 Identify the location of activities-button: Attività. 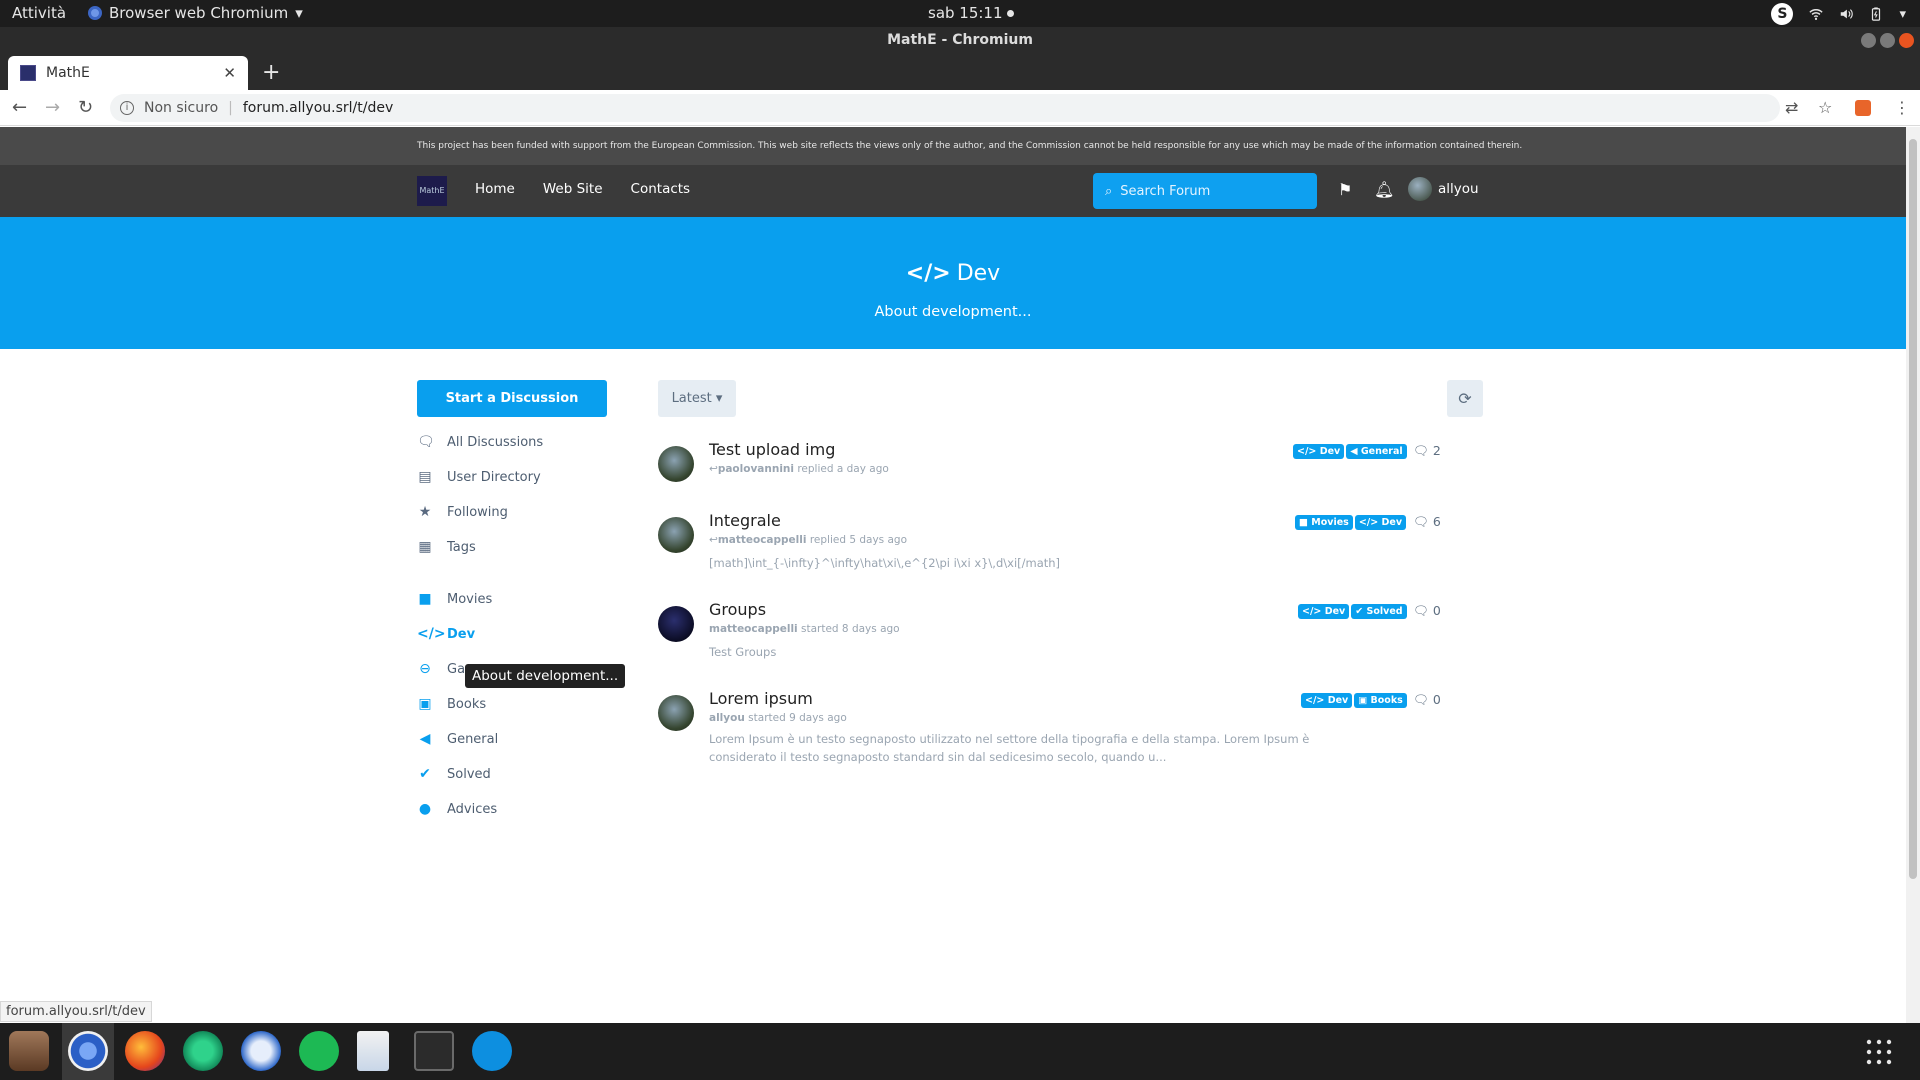
(39, 13).